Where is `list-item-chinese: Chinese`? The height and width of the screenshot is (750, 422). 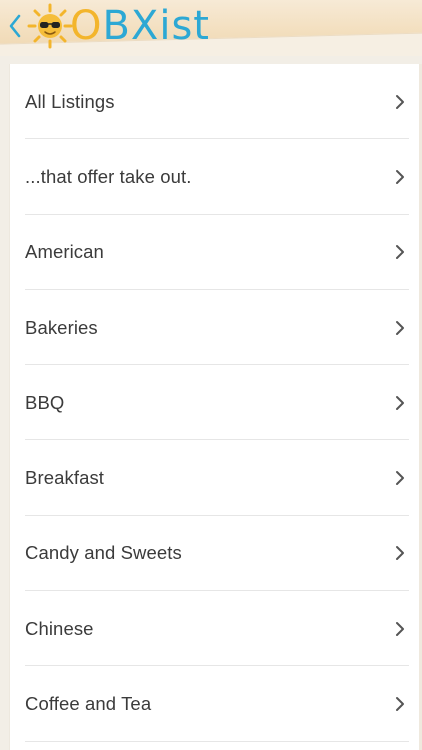
list-item-chinese: Chinese is located at coordinates (214, 629).